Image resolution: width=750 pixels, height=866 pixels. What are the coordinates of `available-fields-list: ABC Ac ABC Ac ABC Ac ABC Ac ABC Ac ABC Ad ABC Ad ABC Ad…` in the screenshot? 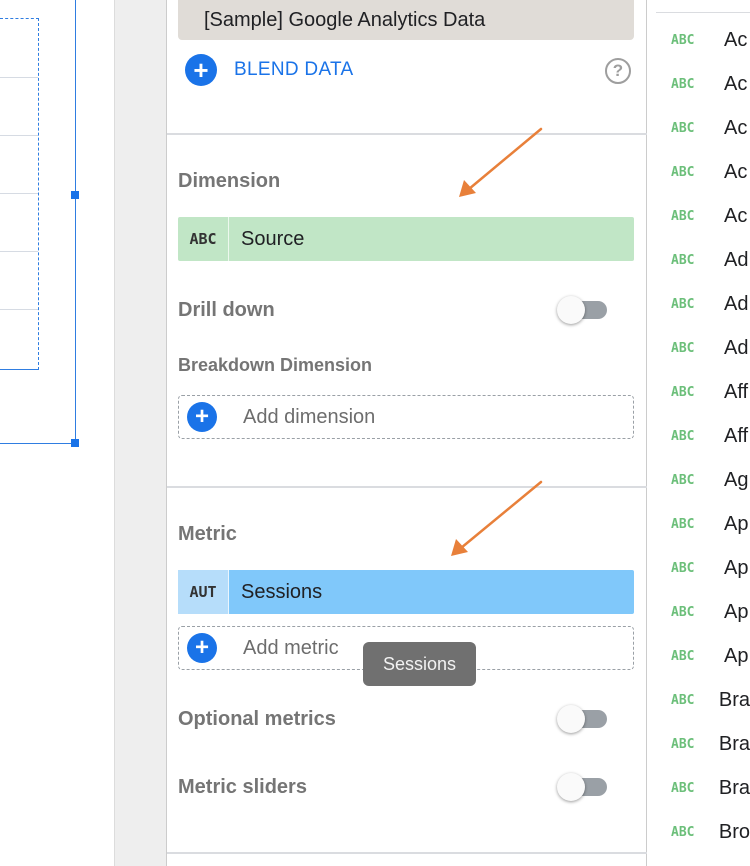 It's located at (699, 433).